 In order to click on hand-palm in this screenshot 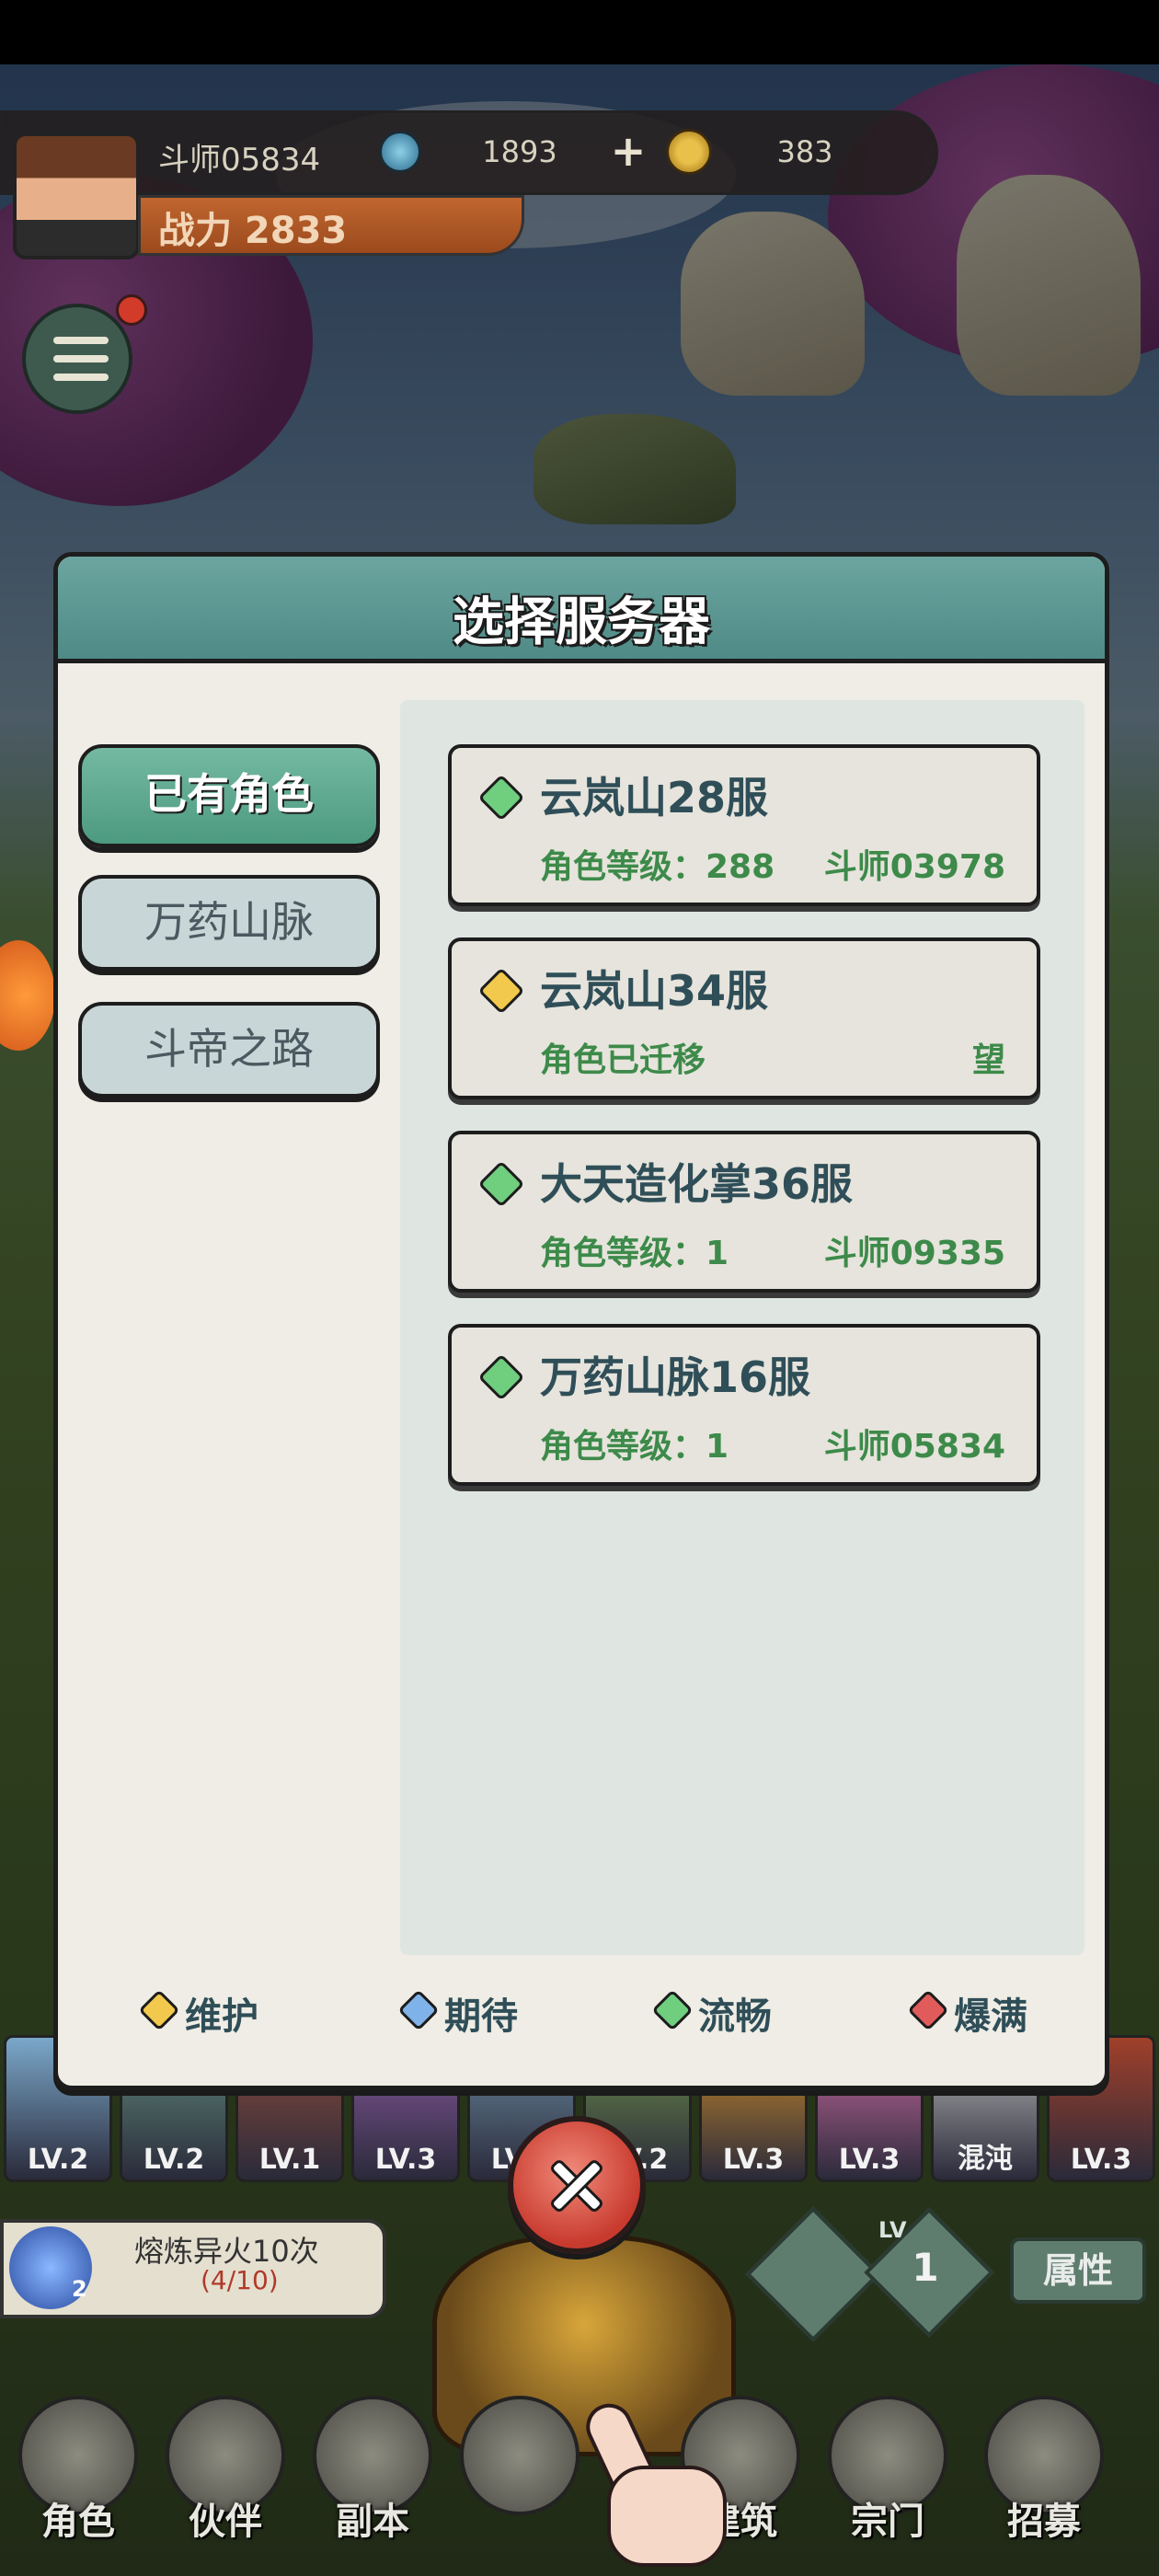, I will do `click(667, 2516)`.